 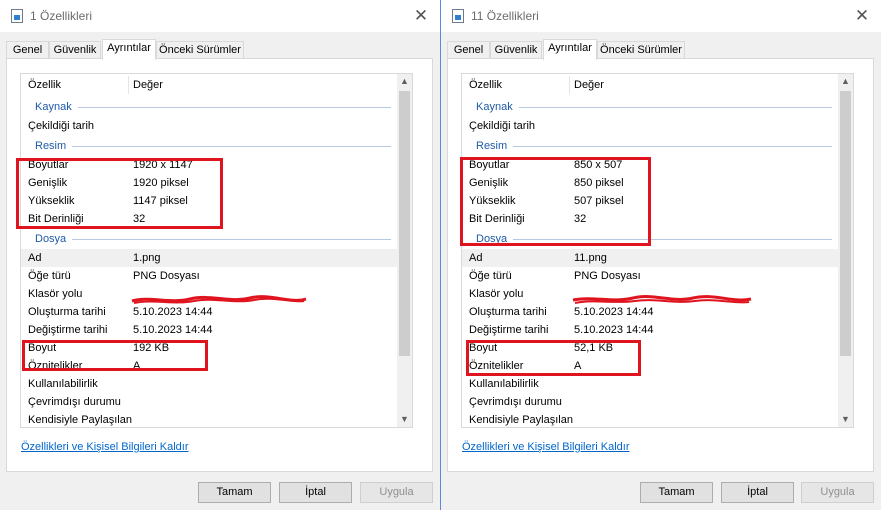 I want to click on image-file-icon, so click(x=458, y=16).